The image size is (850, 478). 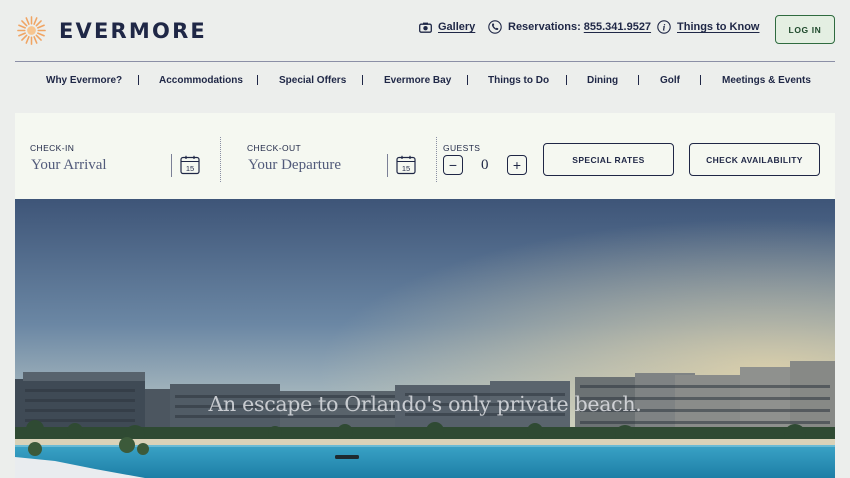 I want to click on brand-logo: EVERMORE, so click(x=111, y=30).